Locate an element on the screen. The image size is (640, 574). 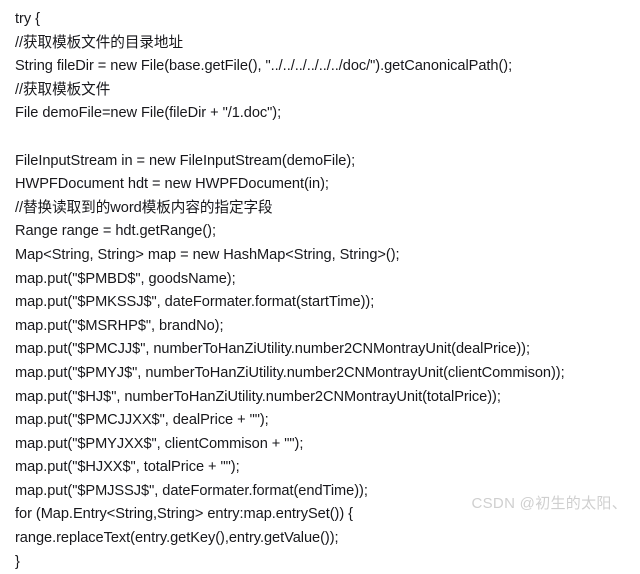
code-line: map.put("$MSRHP$", brandNo); is located at coordinates (119, 325).